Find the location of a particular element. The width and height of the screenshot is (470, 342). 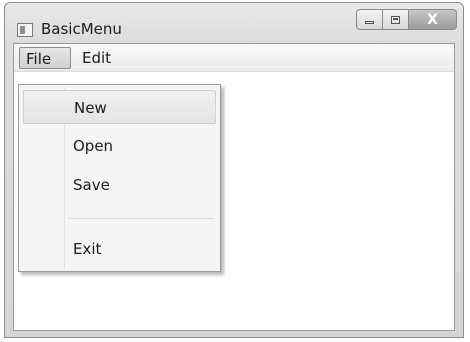

minimize-button is located at coordinates (369, 19).